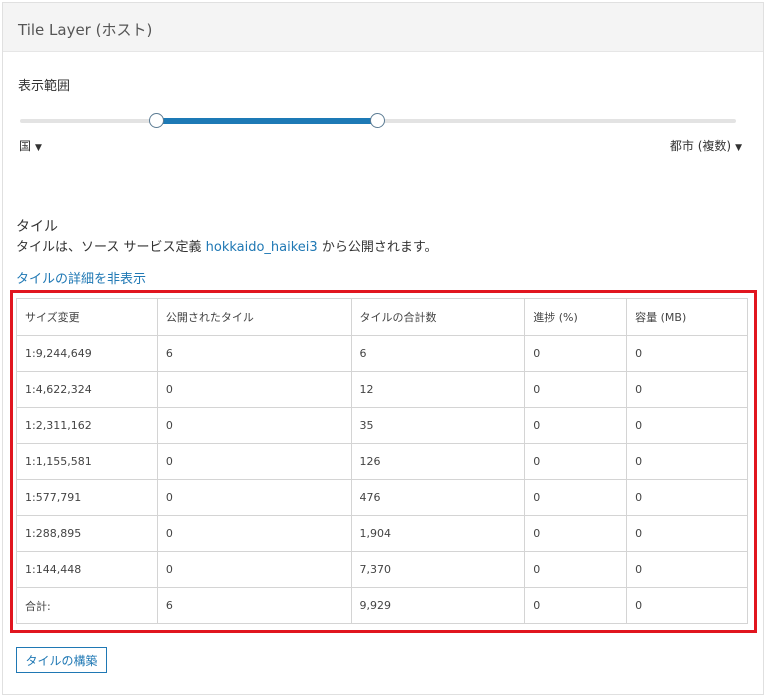  What do you see at coordinates (438, 605) in the screenshot?
I see `cell-total: 9,929` at bounding box center [438, 605].